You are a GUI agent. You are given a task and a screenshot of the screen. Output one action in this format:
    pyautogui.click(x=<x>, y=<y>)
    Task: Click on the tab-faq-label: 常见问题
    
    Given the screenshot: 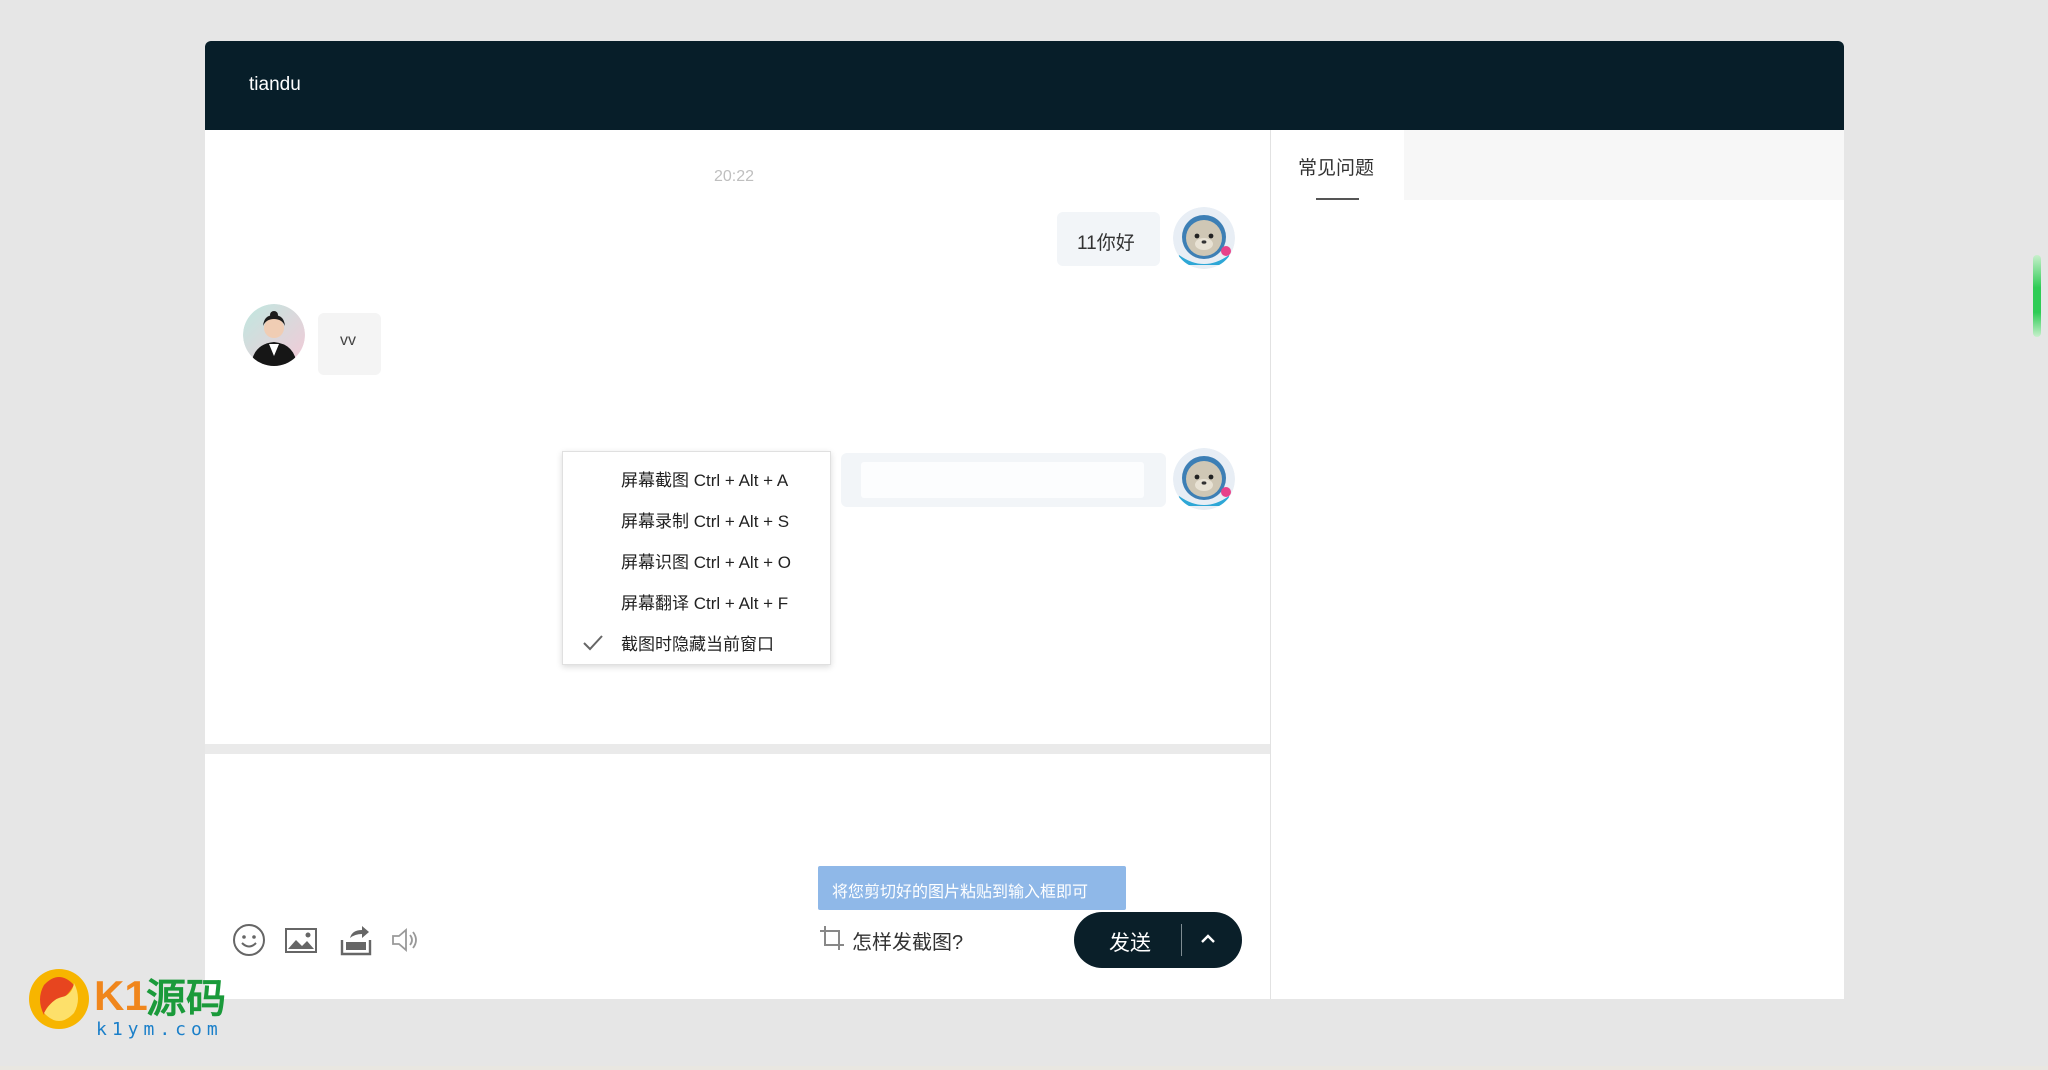 What is the action you would take?
    pyautogui.click(x=1336, y=168)
    